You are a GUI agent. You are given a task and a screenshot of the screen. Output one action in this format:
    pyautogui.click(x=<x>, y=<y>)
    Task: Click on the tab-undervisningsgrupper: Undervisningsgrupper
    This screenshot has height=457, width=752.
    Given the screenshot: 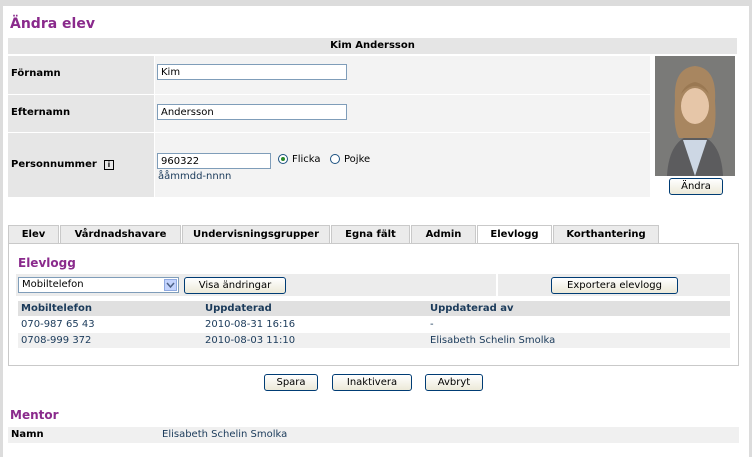 What is the action you would take?
    pyautogui.click(x=256, y=234)
    